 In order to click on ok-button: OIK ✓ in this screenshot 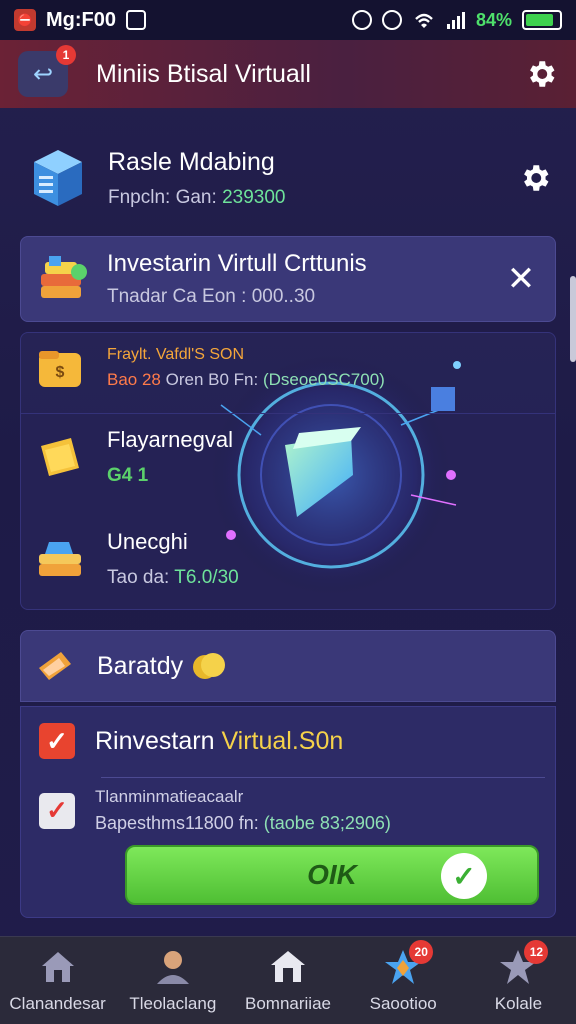, I will do `click(332, 875)`.